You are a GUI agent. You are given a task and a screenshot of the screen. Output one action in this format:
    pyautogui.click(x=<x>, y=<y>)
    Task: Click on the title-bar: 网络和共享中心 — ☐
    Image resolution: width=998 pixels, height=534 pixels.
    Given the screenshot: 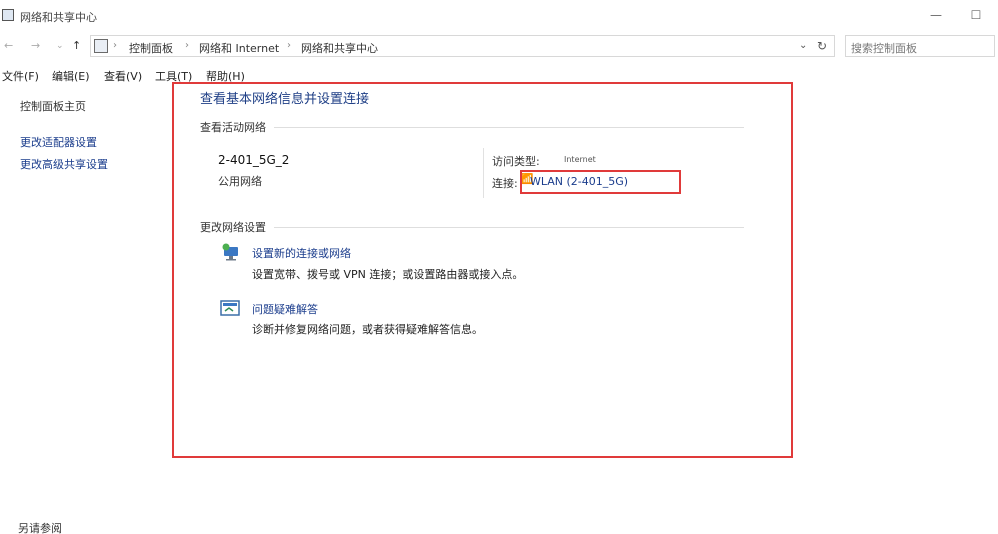 What is the action you would take?
    pyautogui.click(x=499, y=16)
    